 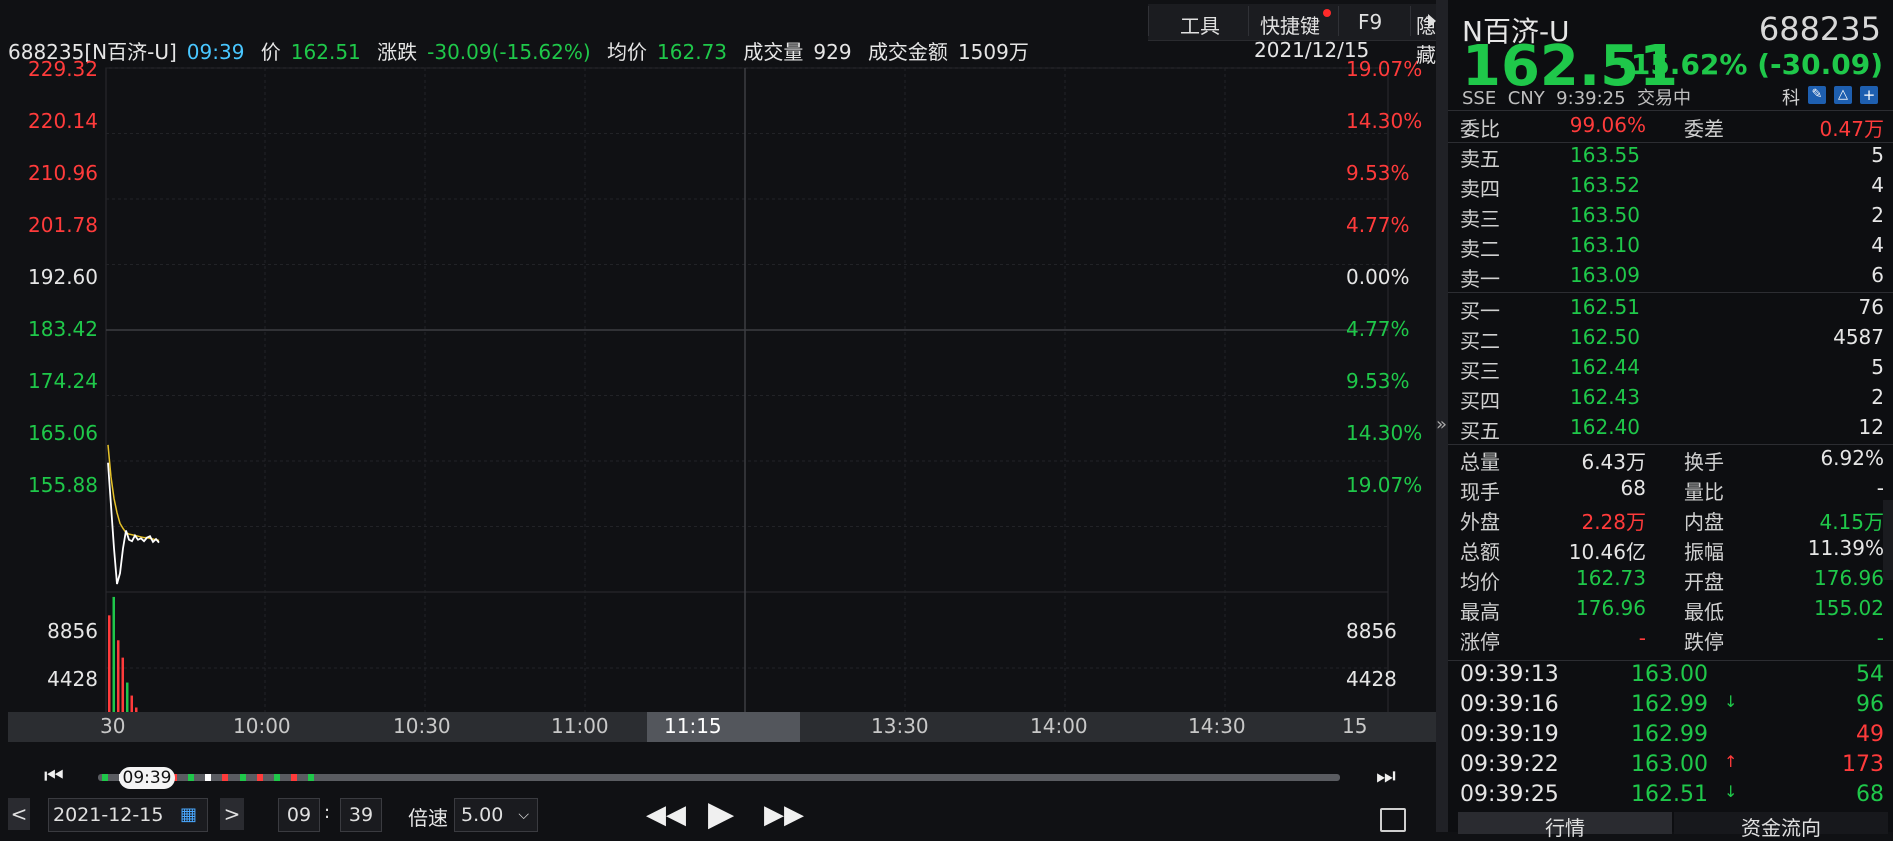 I want to click on bid-volume: 76, so click(x=1871, y=307).